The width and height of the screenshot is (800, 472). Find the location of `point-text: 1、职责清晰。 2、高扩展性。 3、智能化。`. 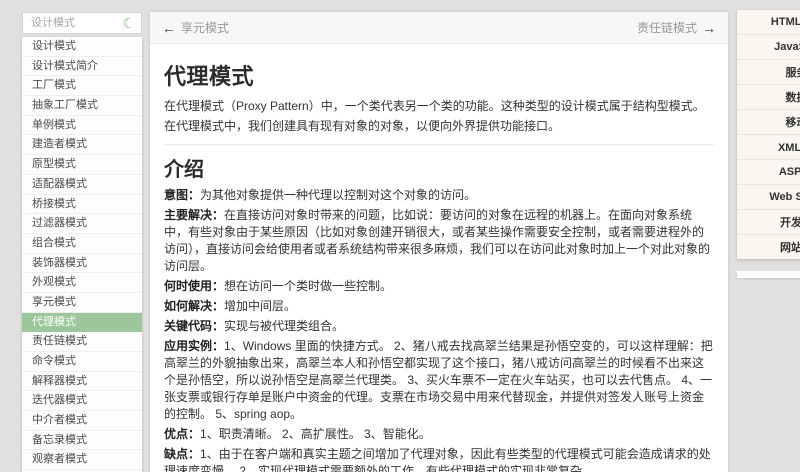

point-text: 1、职责清晰。 2、高扩展性。 3、智能化。 is located at coordinates (315, 434).